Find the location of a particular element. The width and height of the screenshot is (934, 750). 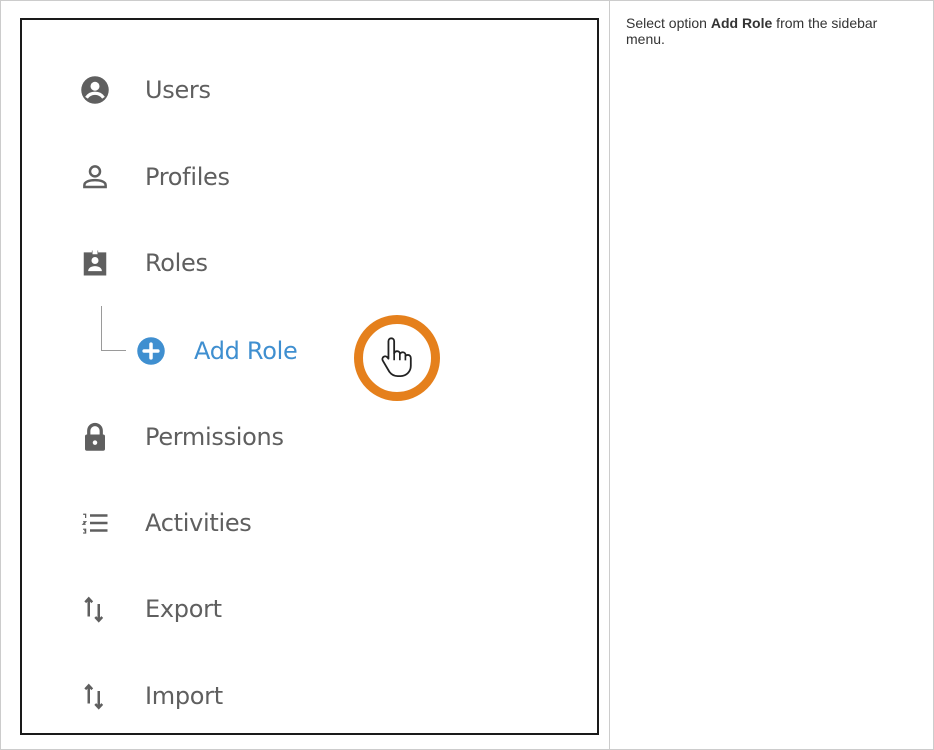

tree-connector is located at coordinates (113, 328).